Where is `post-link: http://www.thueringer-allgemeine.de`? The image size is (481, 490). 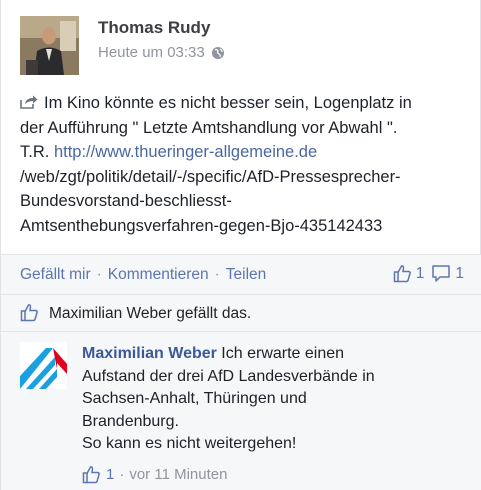
post-link: http://www.thueringer-allgemeine.de is located at coordinates (185, 152).